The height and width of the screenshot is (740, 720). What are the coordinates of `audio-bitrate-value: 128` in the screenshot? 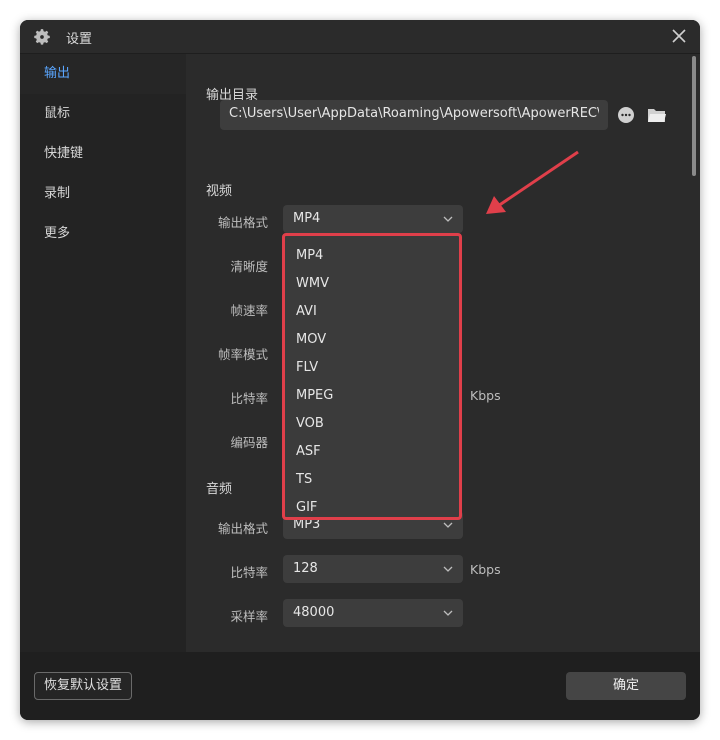 It's located at (305, 568).